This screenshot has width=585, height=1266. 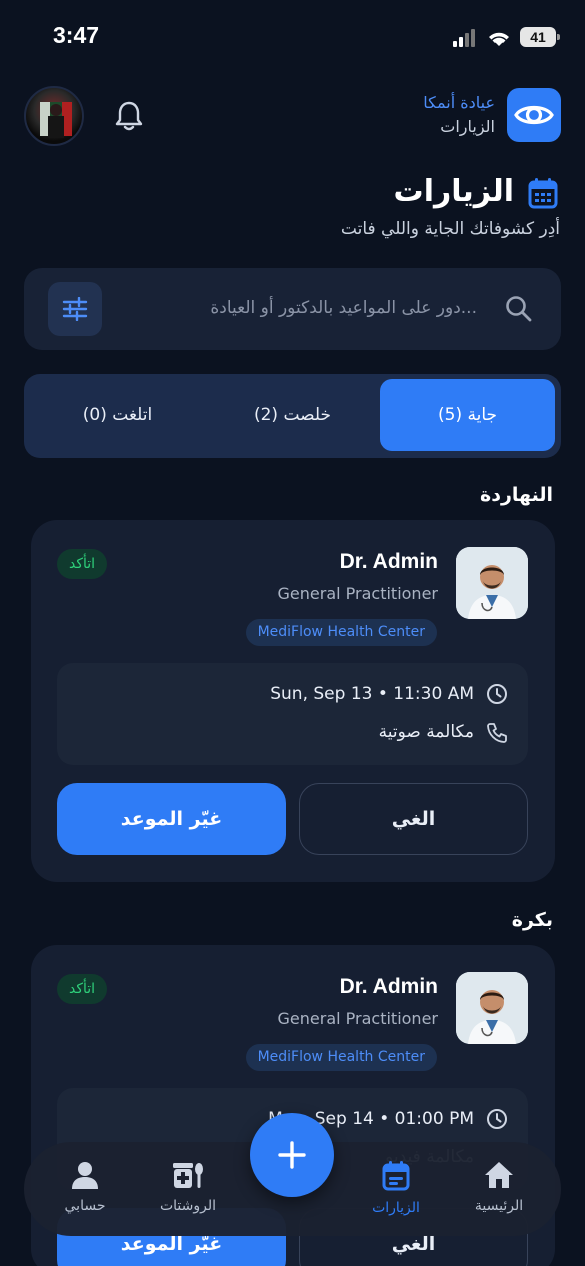 I want to click on sliders-icon, so click(x=75, y=309).